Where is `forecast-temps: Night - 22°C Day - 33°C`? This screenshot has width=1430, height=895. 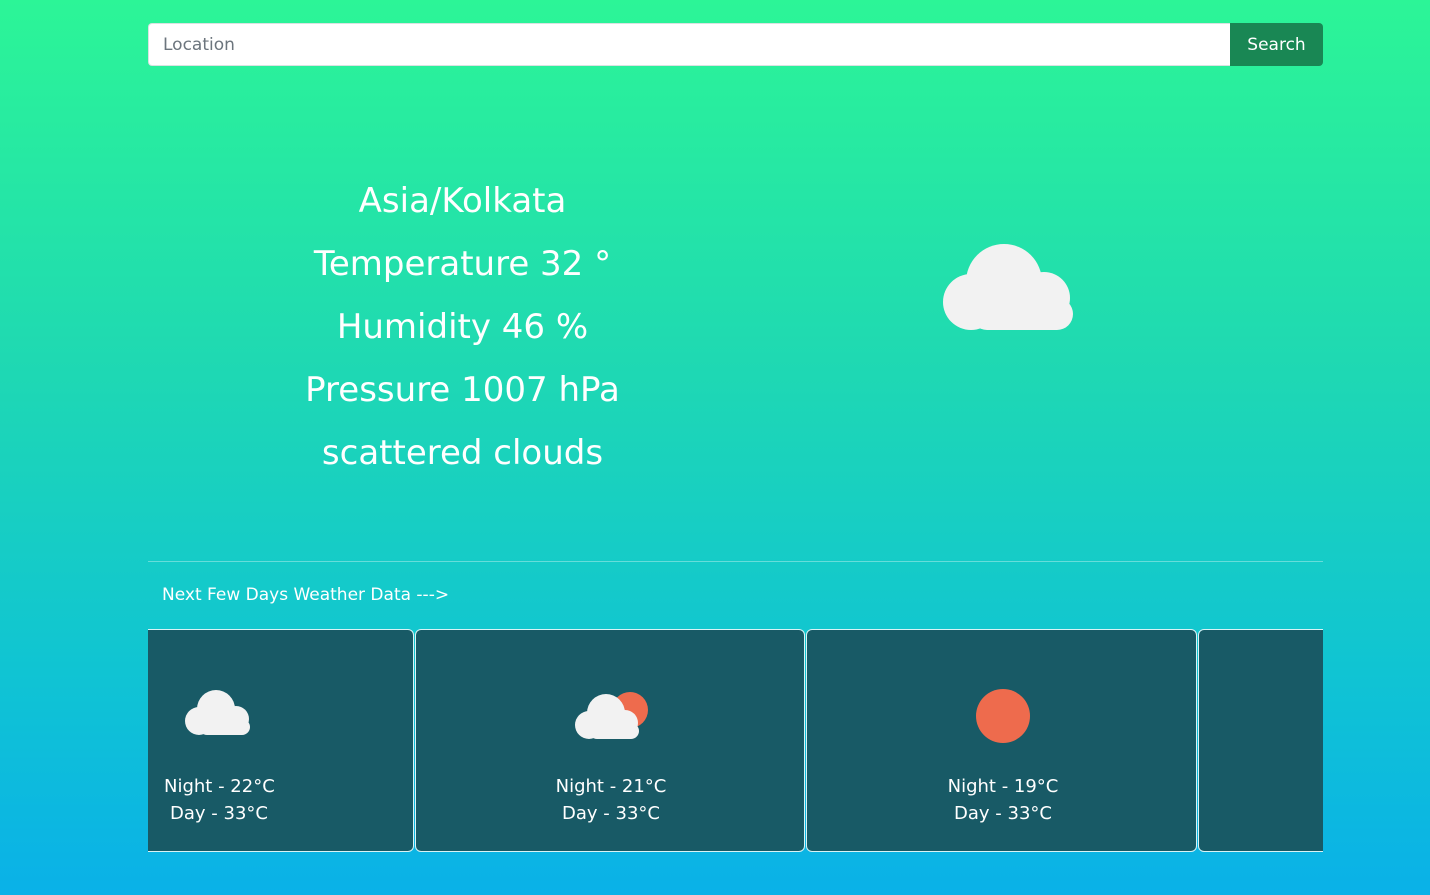
forecast-temps: Night - 22°C Day - 33°C is located at coordinates (219, 800).